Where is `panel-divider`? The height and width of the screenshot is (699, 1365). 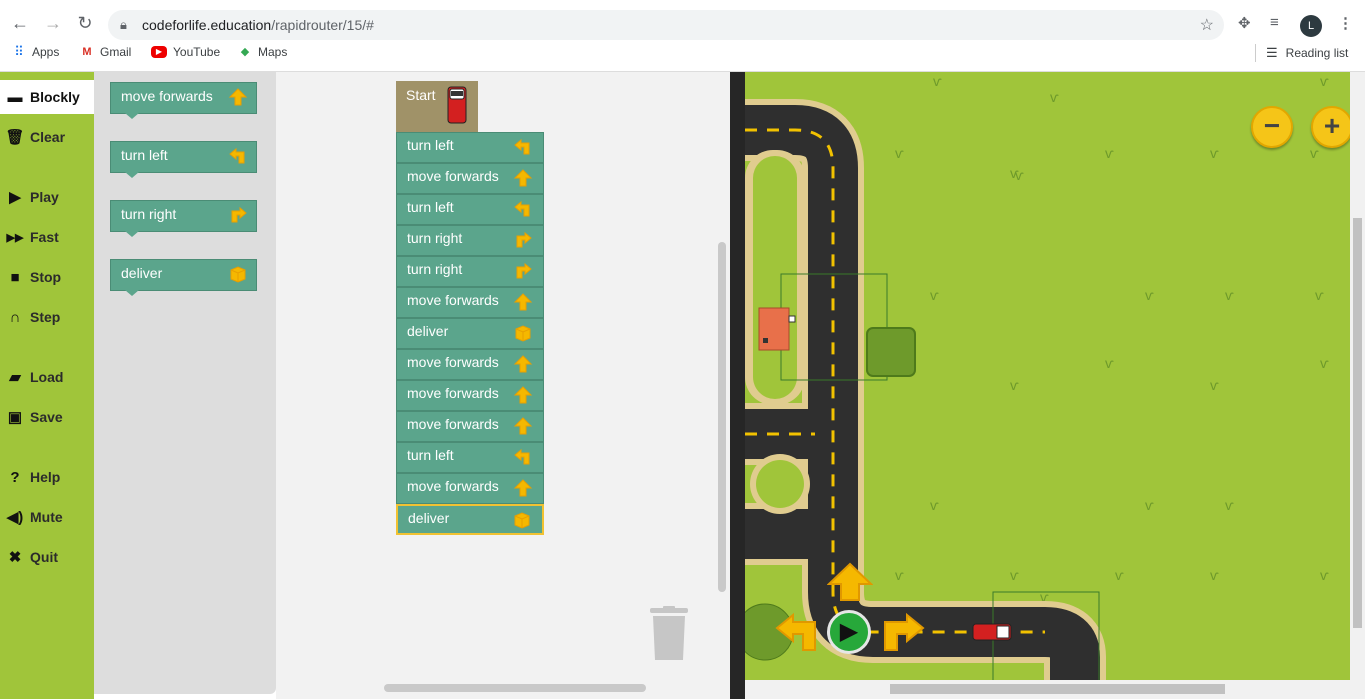 panel-divider is located at coordinates (737, 385).